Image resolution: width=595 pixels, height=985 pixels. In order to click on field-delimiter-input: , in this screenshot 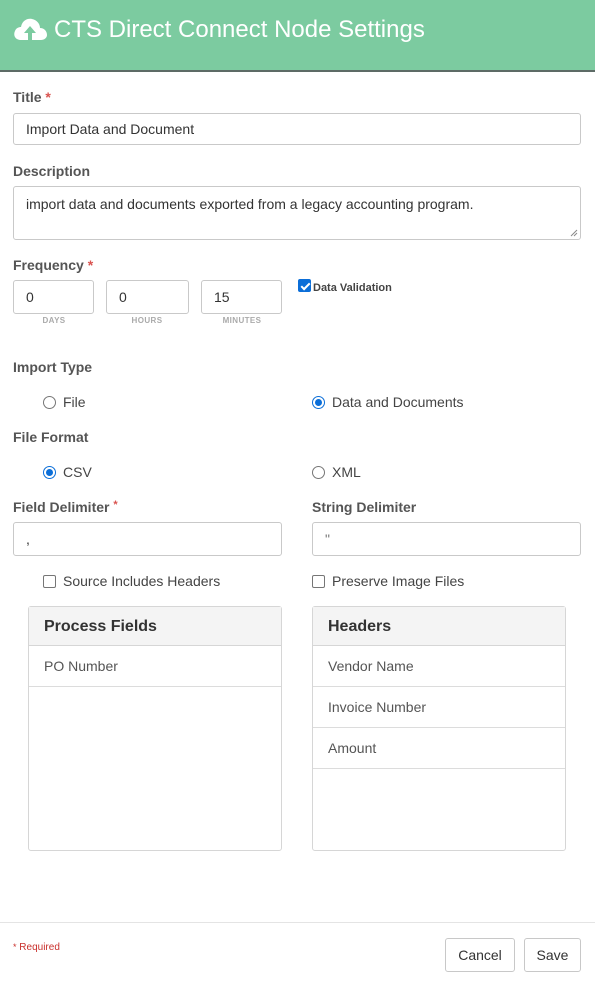, I will do `click(147, 539)`.